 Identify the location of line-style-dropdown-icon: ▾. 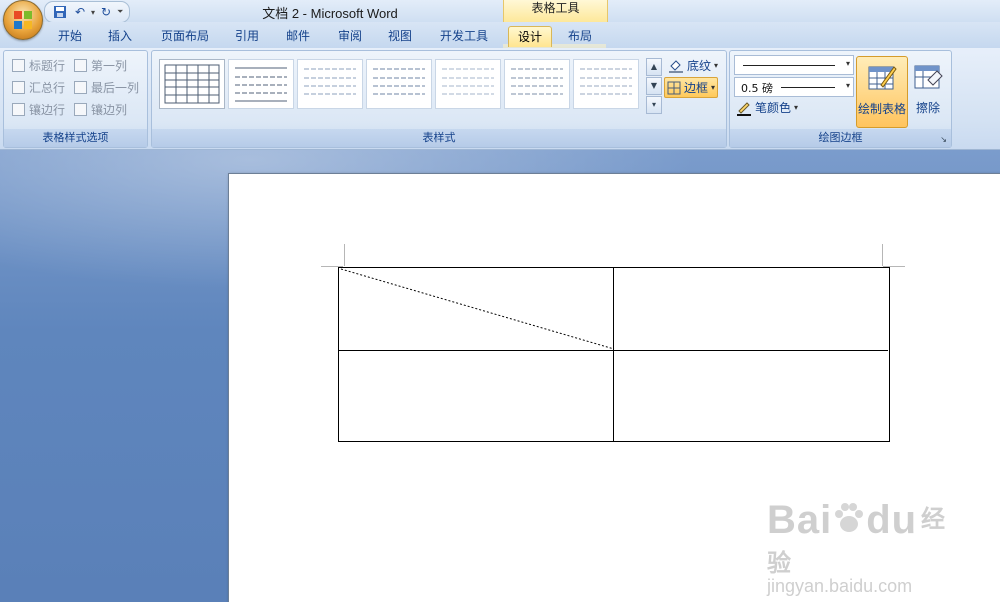
(847, 63).